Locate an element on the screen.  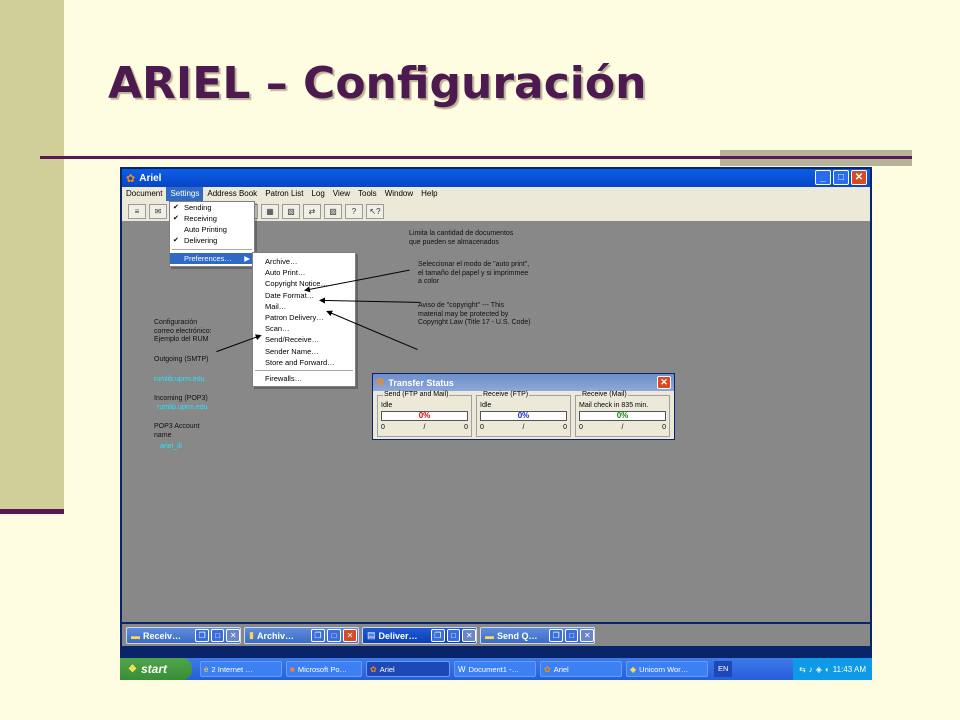
group-label: Send (FTP and Mail) is located at coordinates (416, 394).